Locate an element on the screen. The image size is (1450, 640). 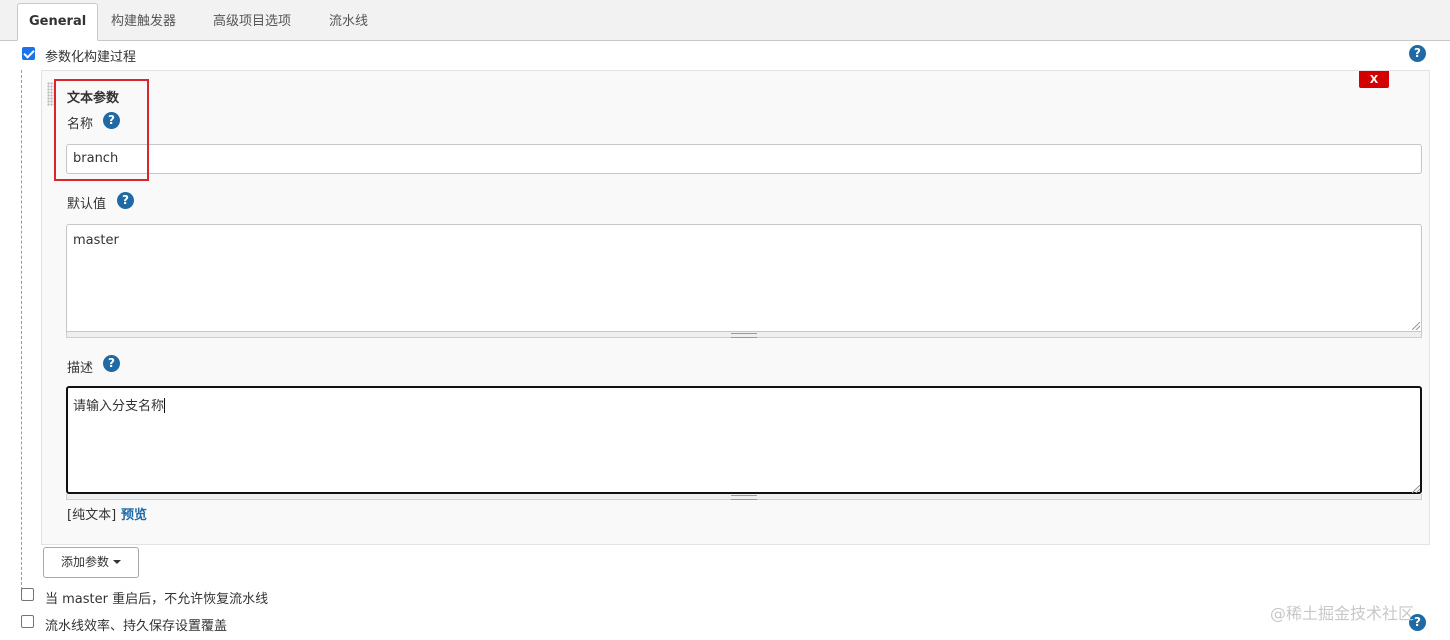
tab-pipeline: 流水线 is located at coordinates (348, 22).